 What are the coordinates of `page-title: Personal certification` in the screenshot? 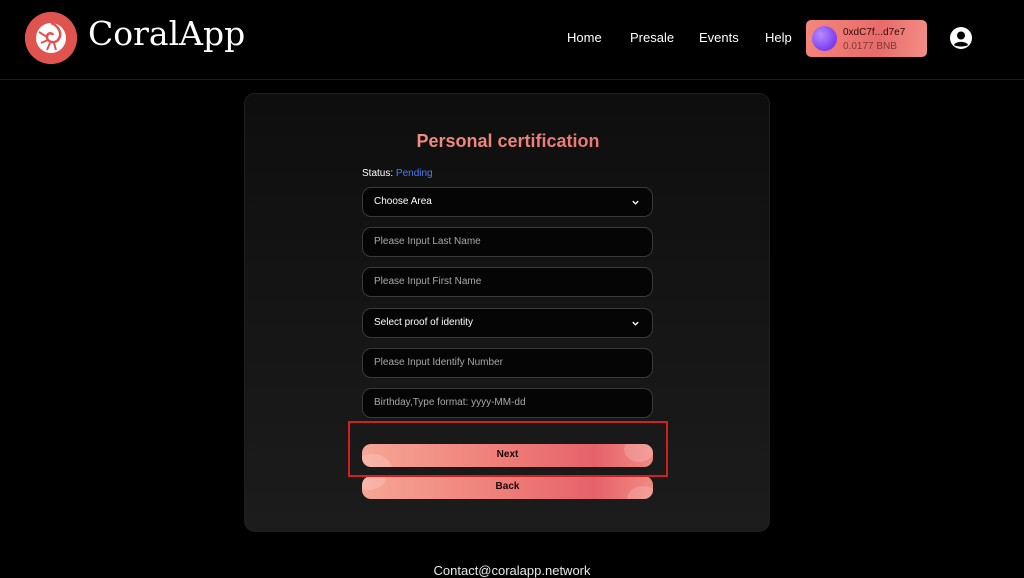 It's located at (508, 141).